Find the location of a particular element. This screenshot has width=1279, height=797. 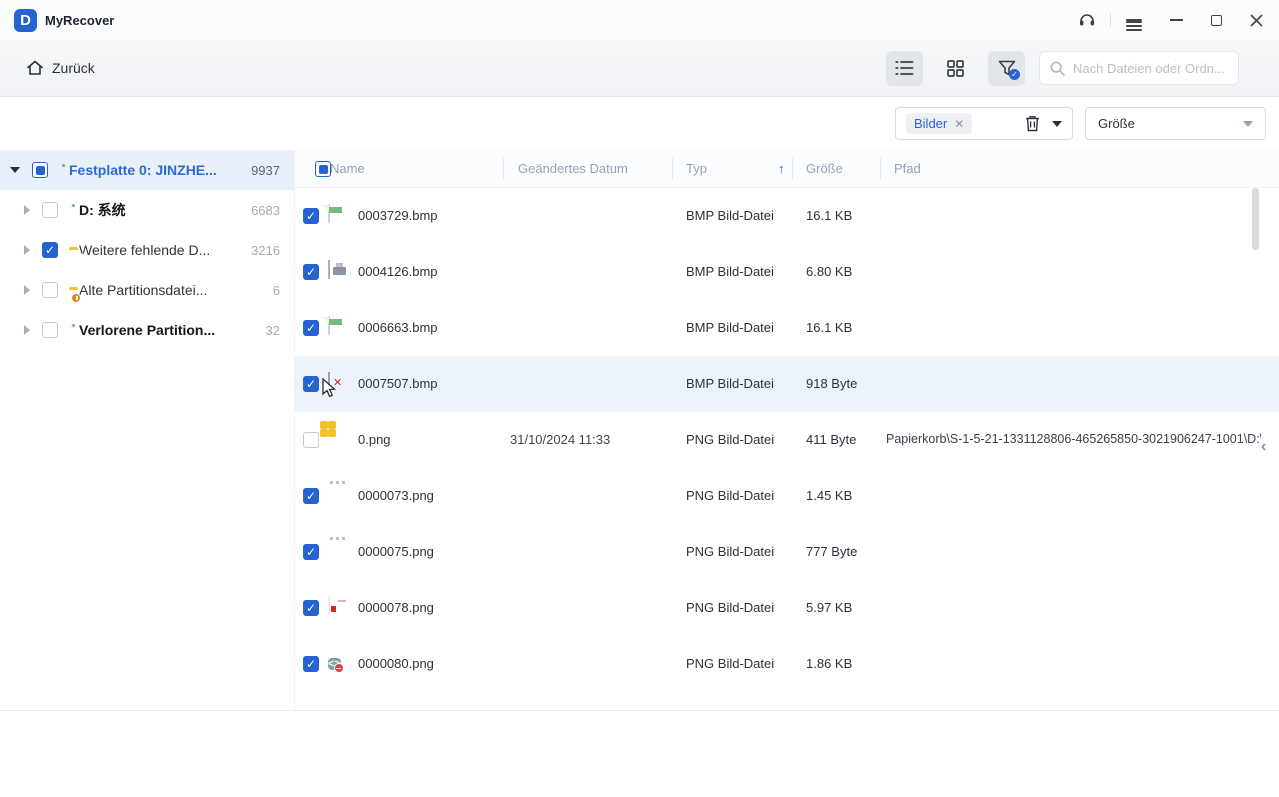

table-row: 0003729.bmp BMP Bild-Datei 16.1 KB is located at coordinates (787, 216).